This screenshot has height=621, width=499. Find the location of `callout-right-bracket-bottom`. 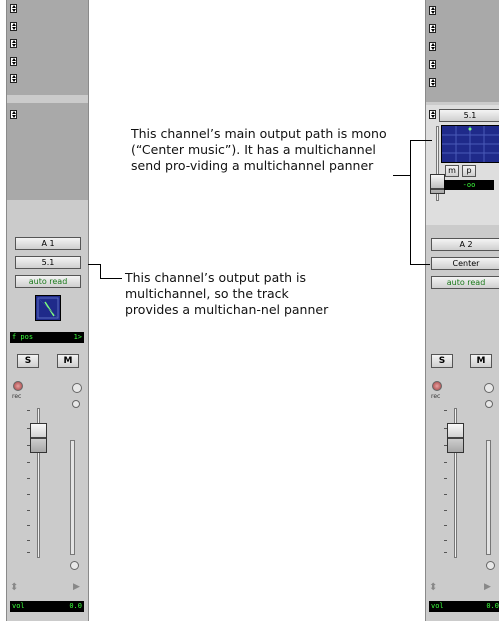

callout-right-bracket-bottom is located at coordinates (420, 264).